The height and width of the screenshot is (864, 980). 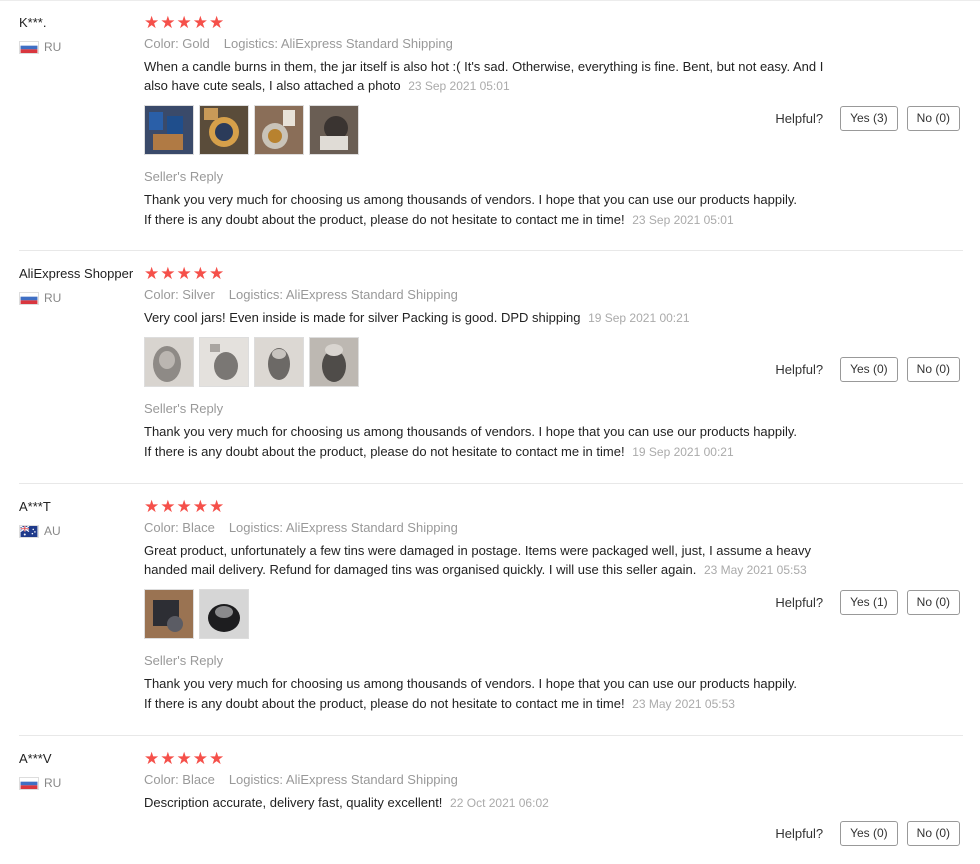 What do you see at coordinates (683, 452) in the screenshot?
I see `reply-date: 19 Sep 2021 00:21` at bounding box center [683, 452].